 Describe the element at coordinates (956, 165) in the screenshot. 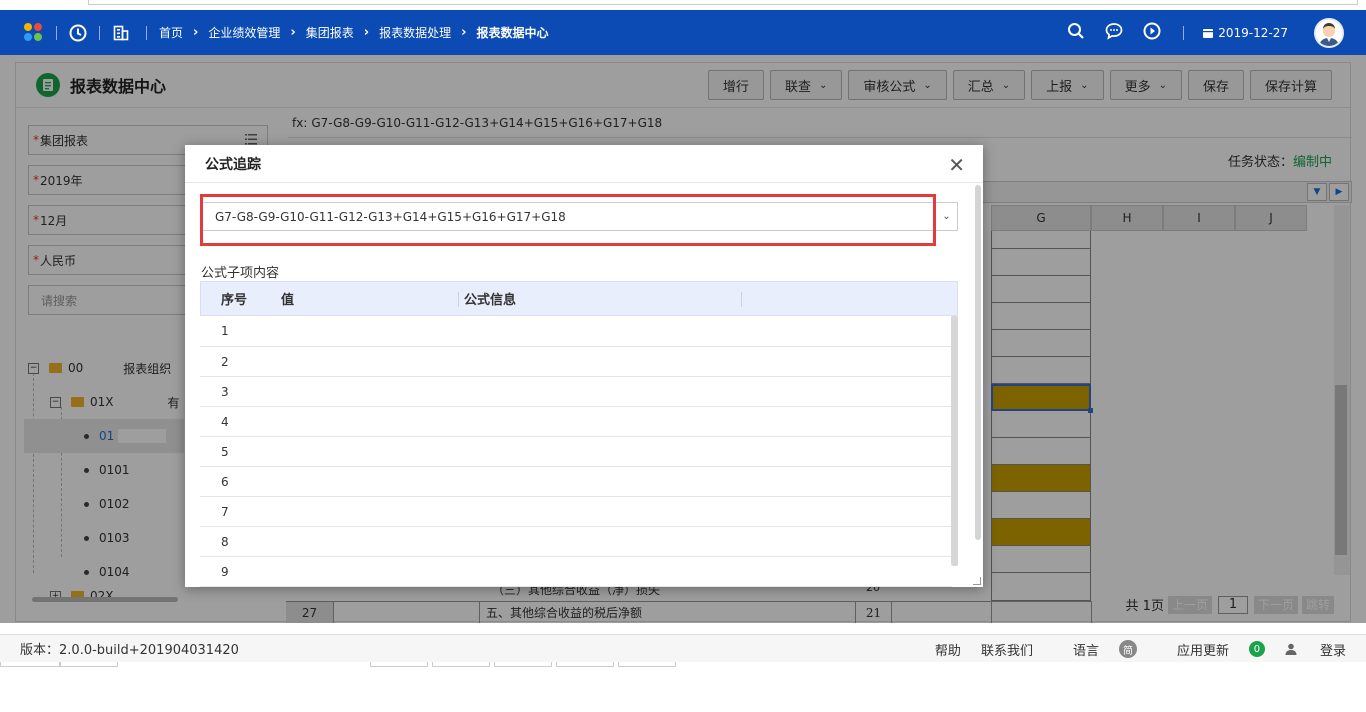

I see `close-icon: ✕` at that location.